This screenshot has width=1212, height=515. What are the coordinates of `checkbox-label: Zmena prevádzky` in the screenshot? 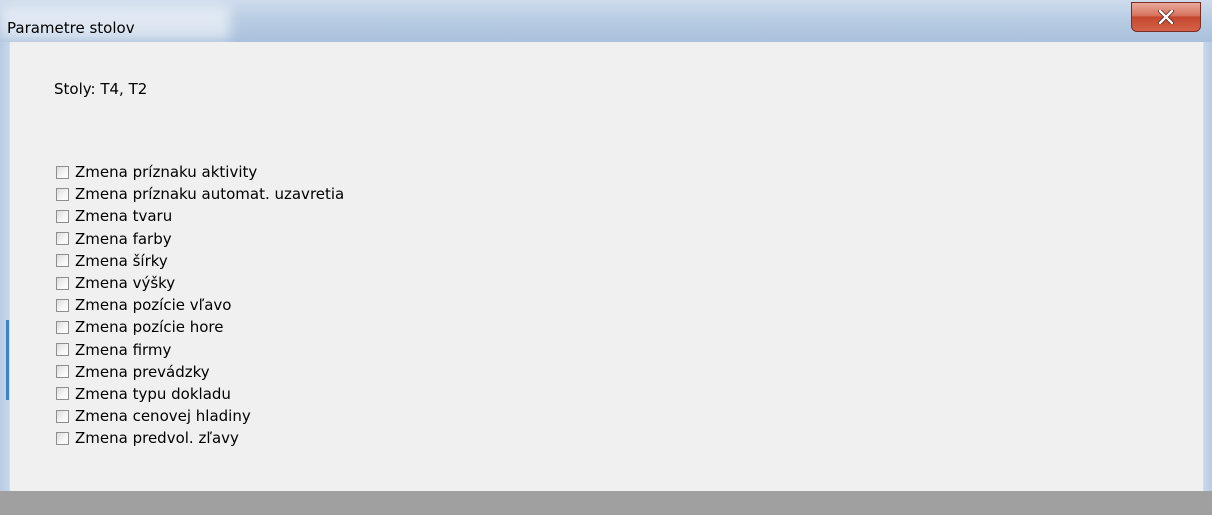 It's located at (142, 371).